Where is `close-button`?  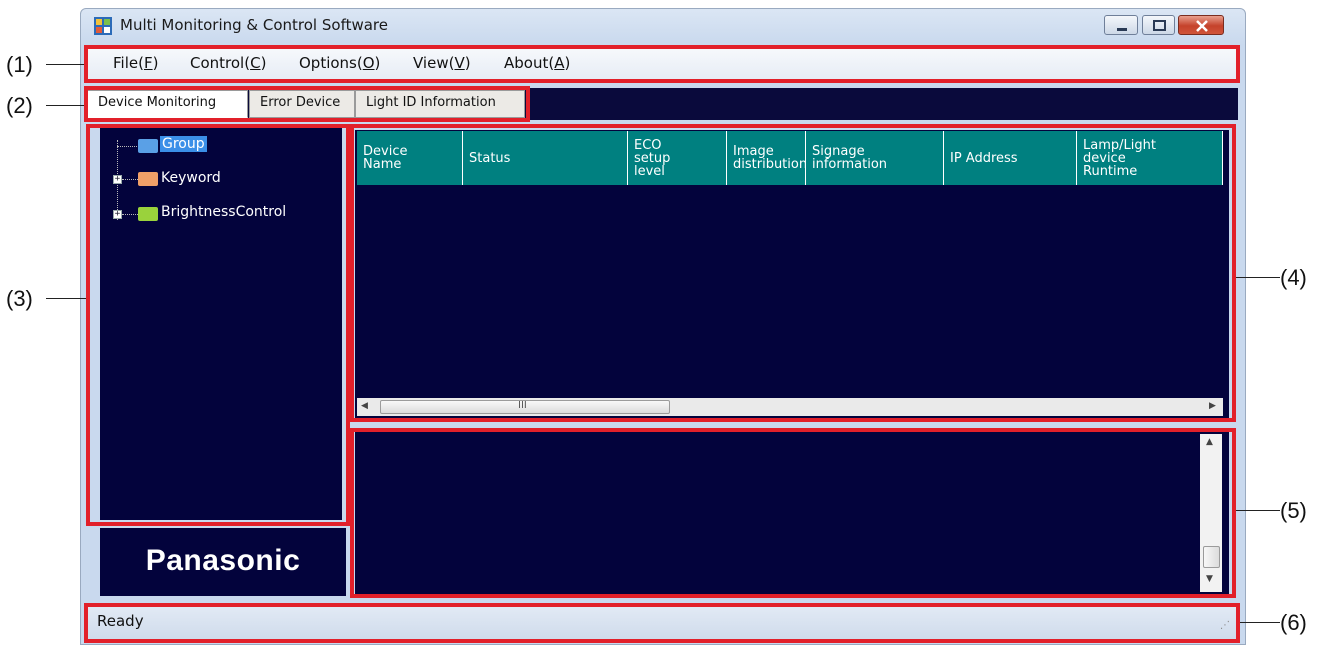 close-button is located at coordinates (1201, 25).